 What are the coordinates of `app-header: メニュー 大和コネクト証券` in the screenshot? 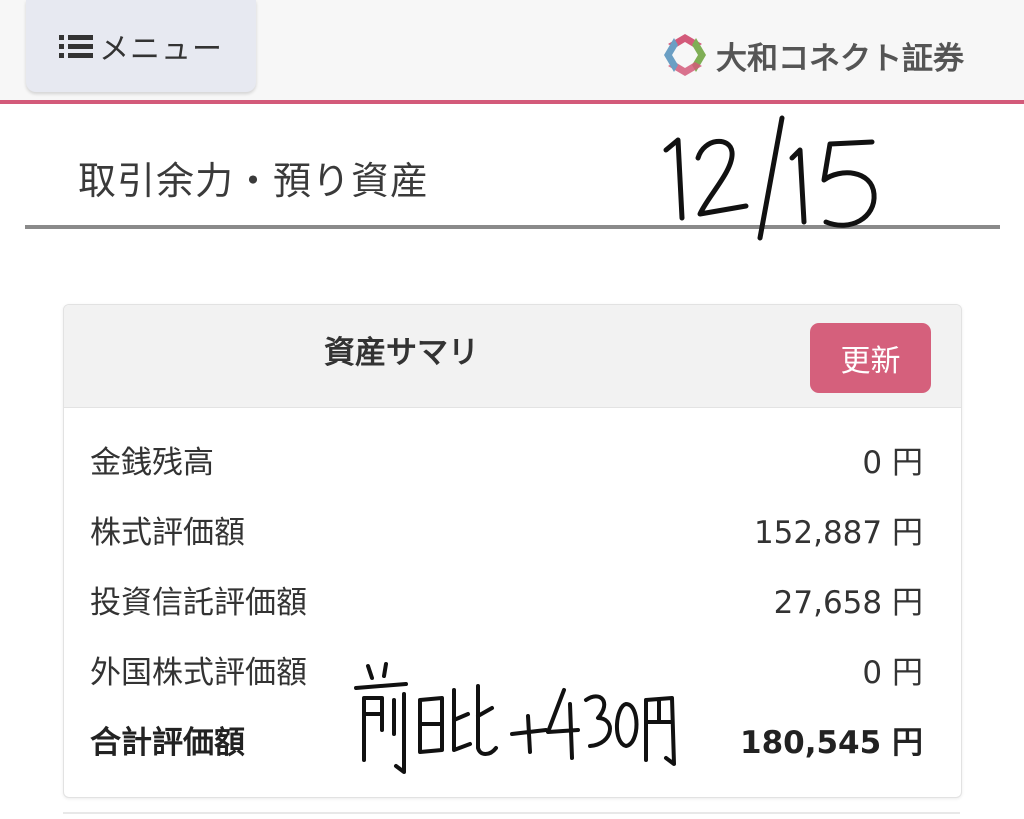 It's located at (512, 50).